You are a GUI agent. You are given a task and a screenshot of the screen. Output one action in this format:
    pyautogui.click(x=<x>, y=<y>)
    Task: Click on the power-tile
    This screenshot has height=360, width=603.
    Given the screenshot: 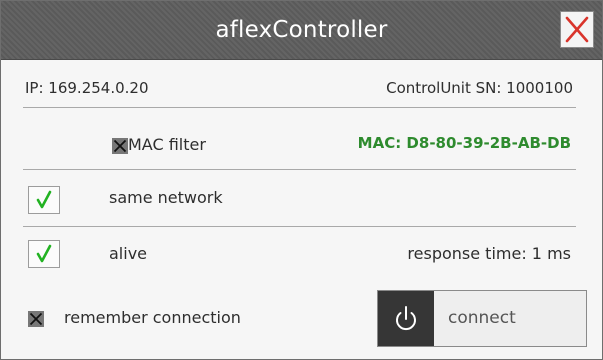 What is the action you would take?
    pyautogui.click(x=406, y=318)
    